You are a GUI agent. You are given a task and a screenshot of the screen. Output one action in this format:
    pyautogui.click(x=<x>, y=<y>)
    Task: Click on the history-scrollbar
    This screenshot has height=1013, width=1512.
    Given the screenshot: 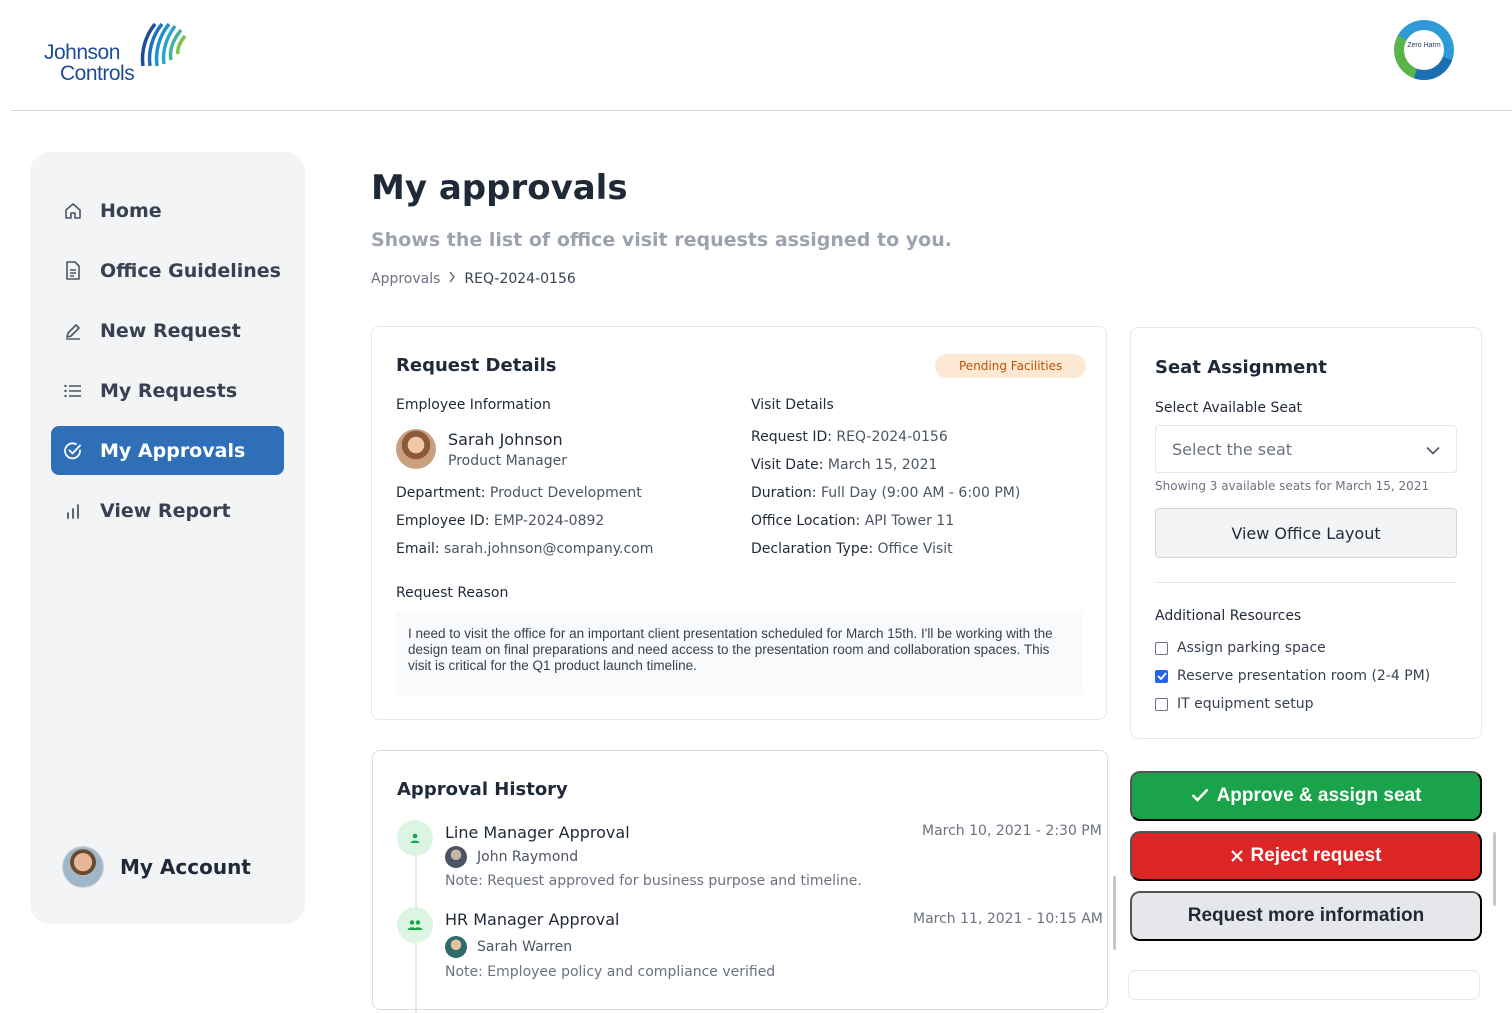 What is the action you would take?
    pyautogui.click(x=1114, y=913)
    